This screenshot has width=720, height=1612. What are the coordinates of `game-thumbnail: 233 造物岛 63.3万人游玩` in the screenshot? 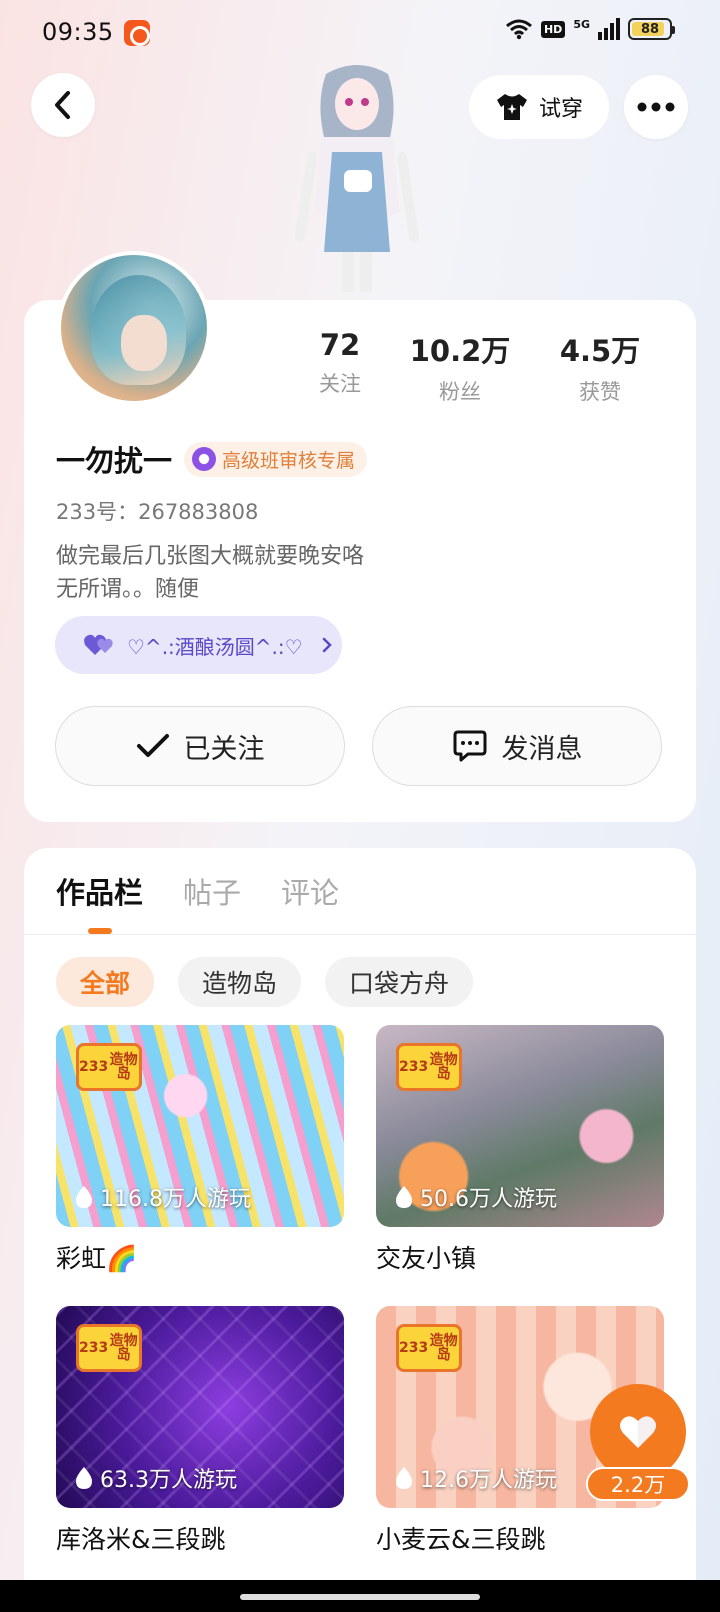 It's located at (200, 1407).